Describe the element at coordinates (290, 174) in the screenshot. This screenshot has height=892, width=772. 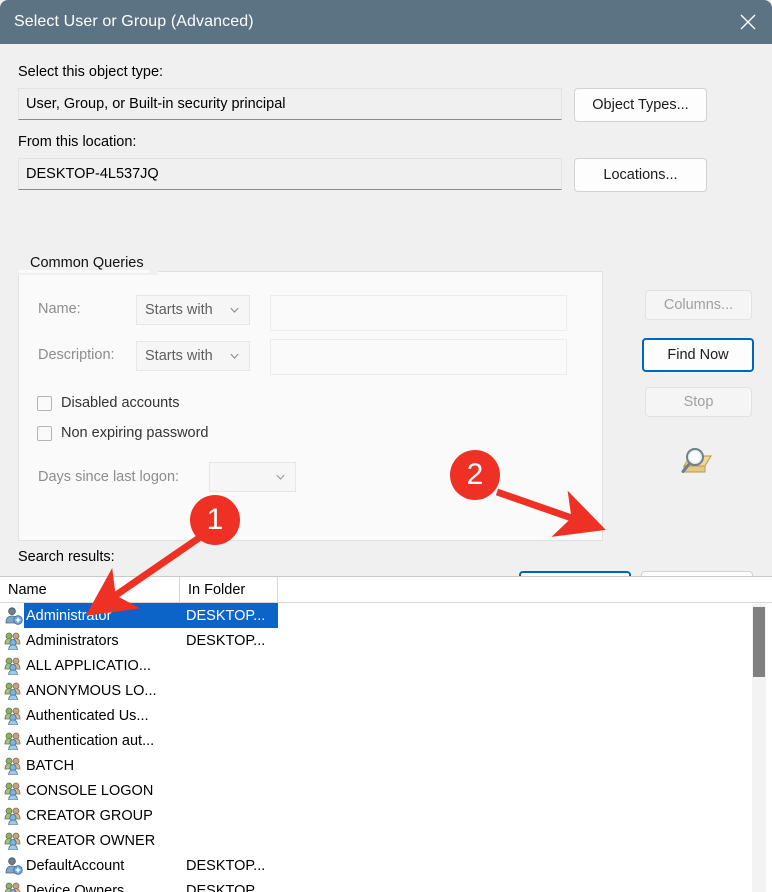
I see `location-field: DESKTOP-4L537JQ` at that location.